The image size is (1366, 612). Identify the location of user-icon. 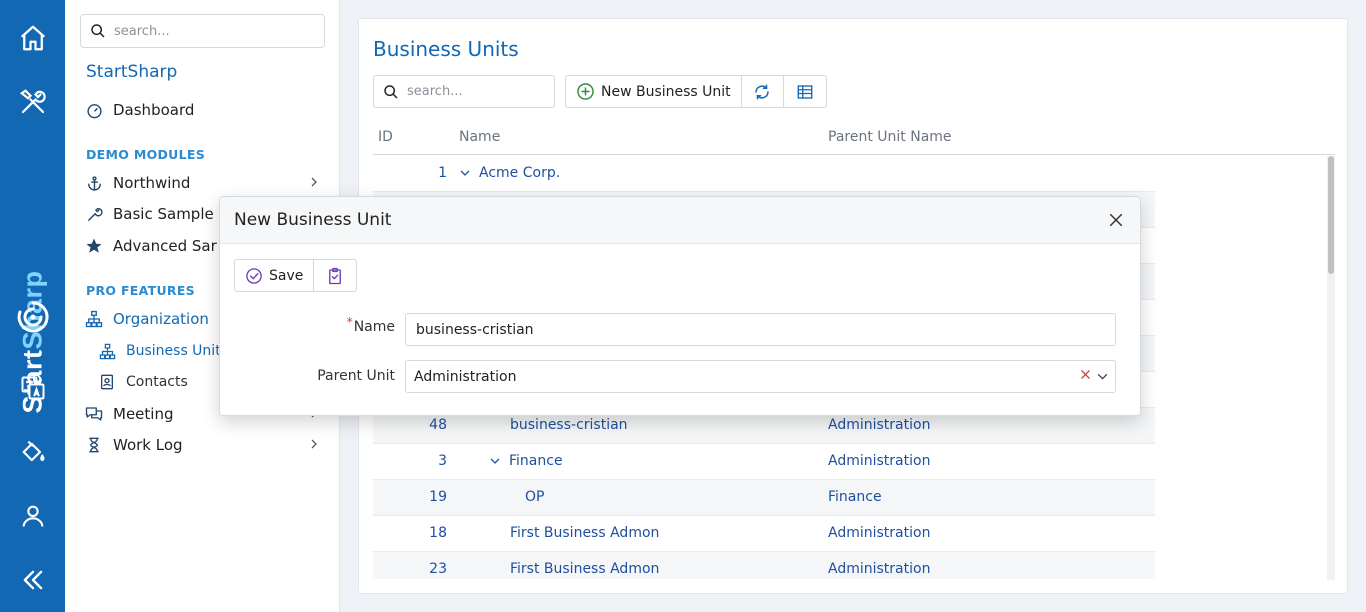
(32, 516).